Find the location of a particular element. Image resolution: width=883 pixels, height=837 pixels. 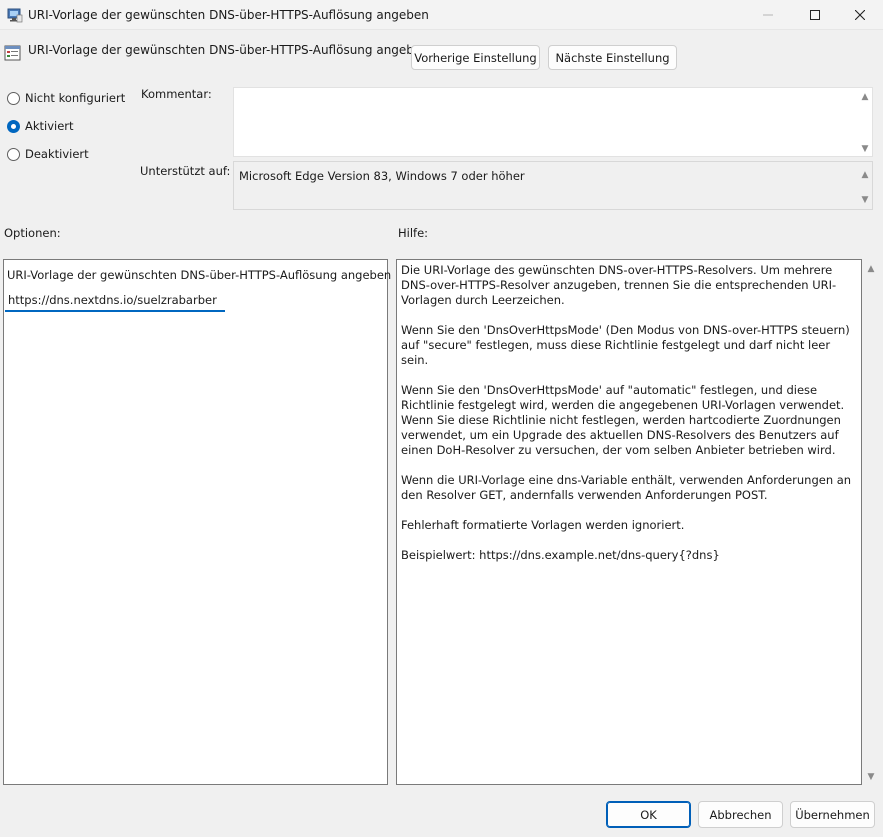

close-button is located at coordinates (860, 15).